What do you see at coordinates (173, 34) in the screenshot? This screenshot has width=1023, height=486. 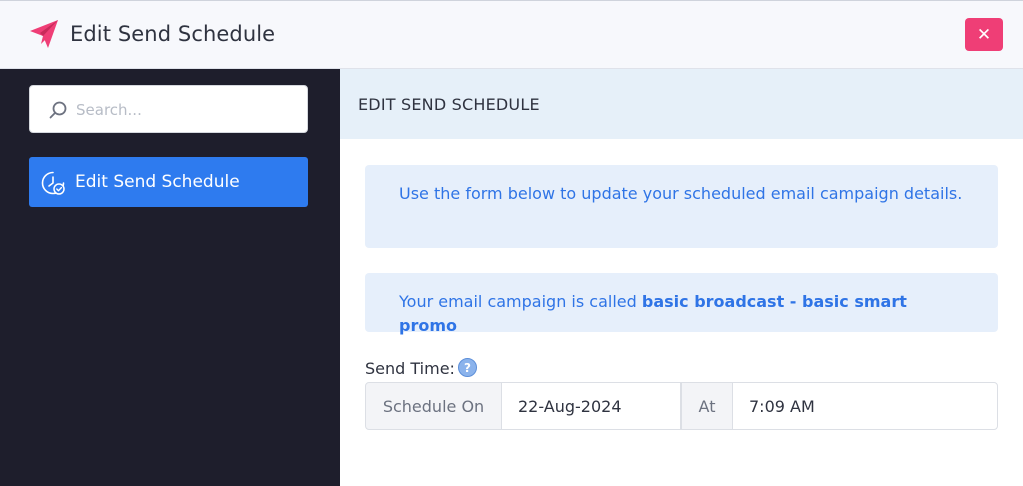 I see `window-title: Edit Send Schedule` at bounding box center [173, 34].